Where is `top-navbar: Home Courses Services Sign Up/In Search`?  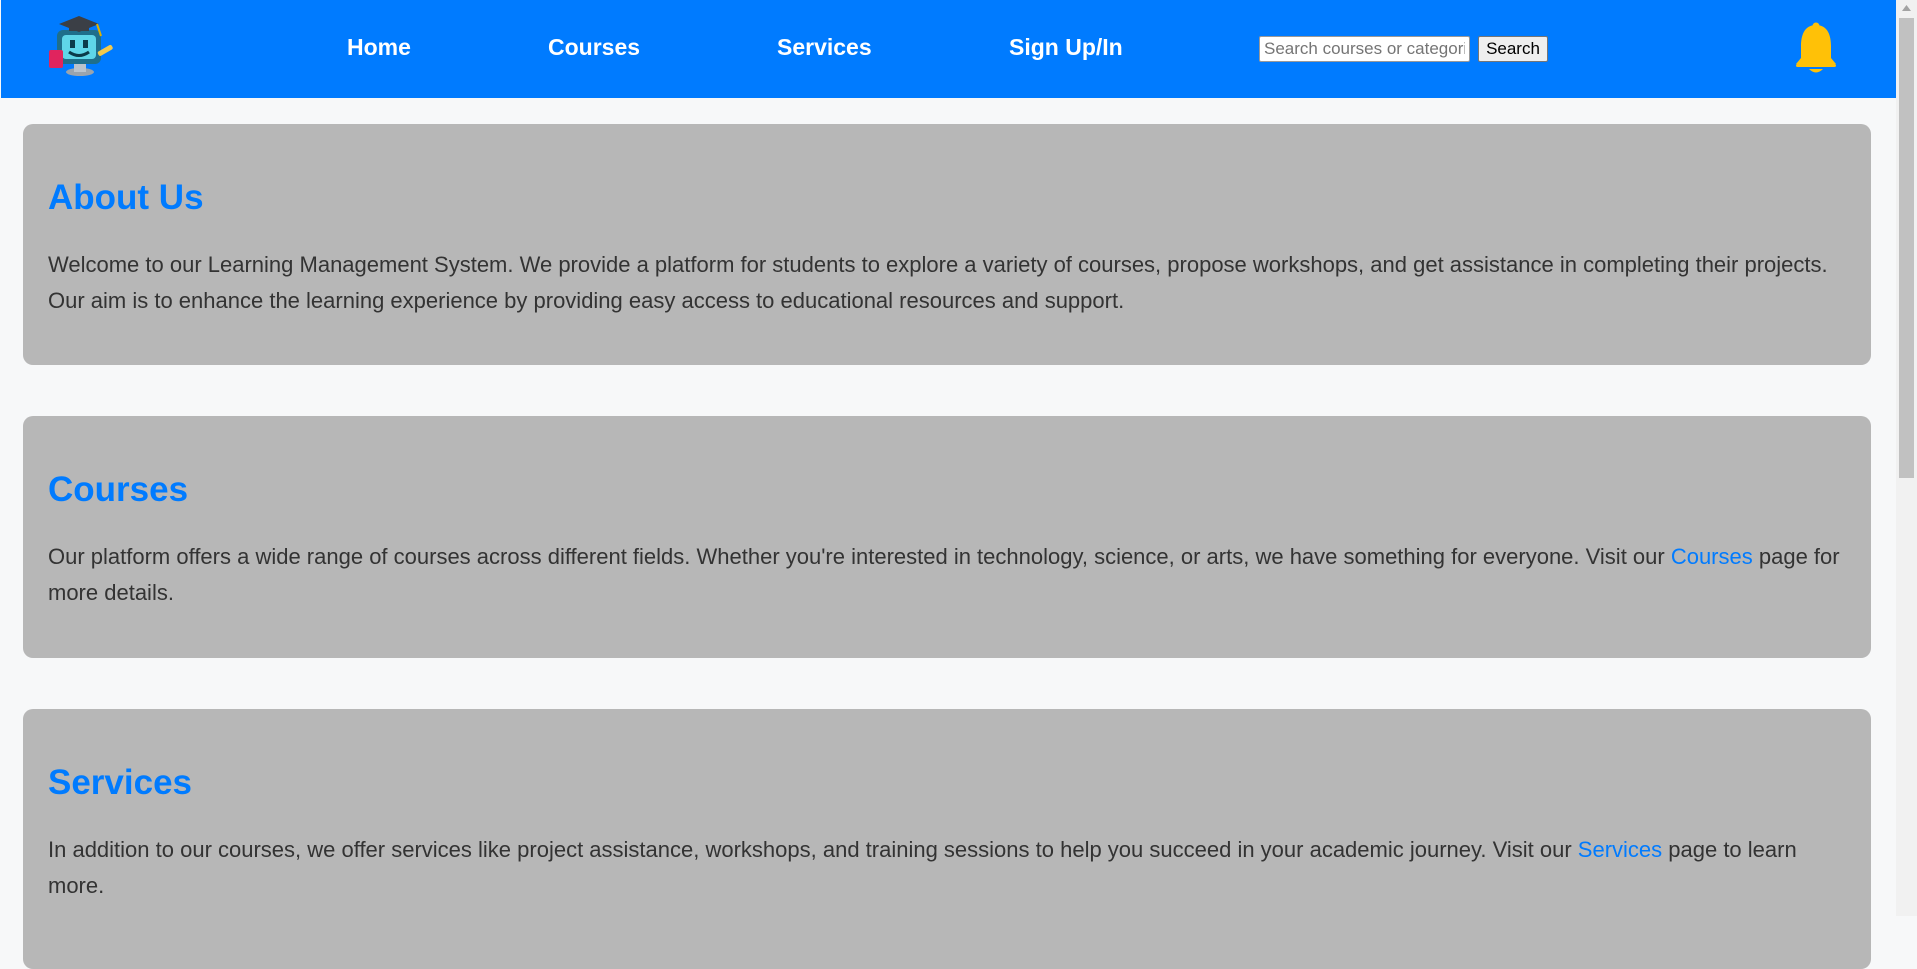 top-navbar: Home Courses Services Sign Up/In Search is located at coordinates (948, 49).